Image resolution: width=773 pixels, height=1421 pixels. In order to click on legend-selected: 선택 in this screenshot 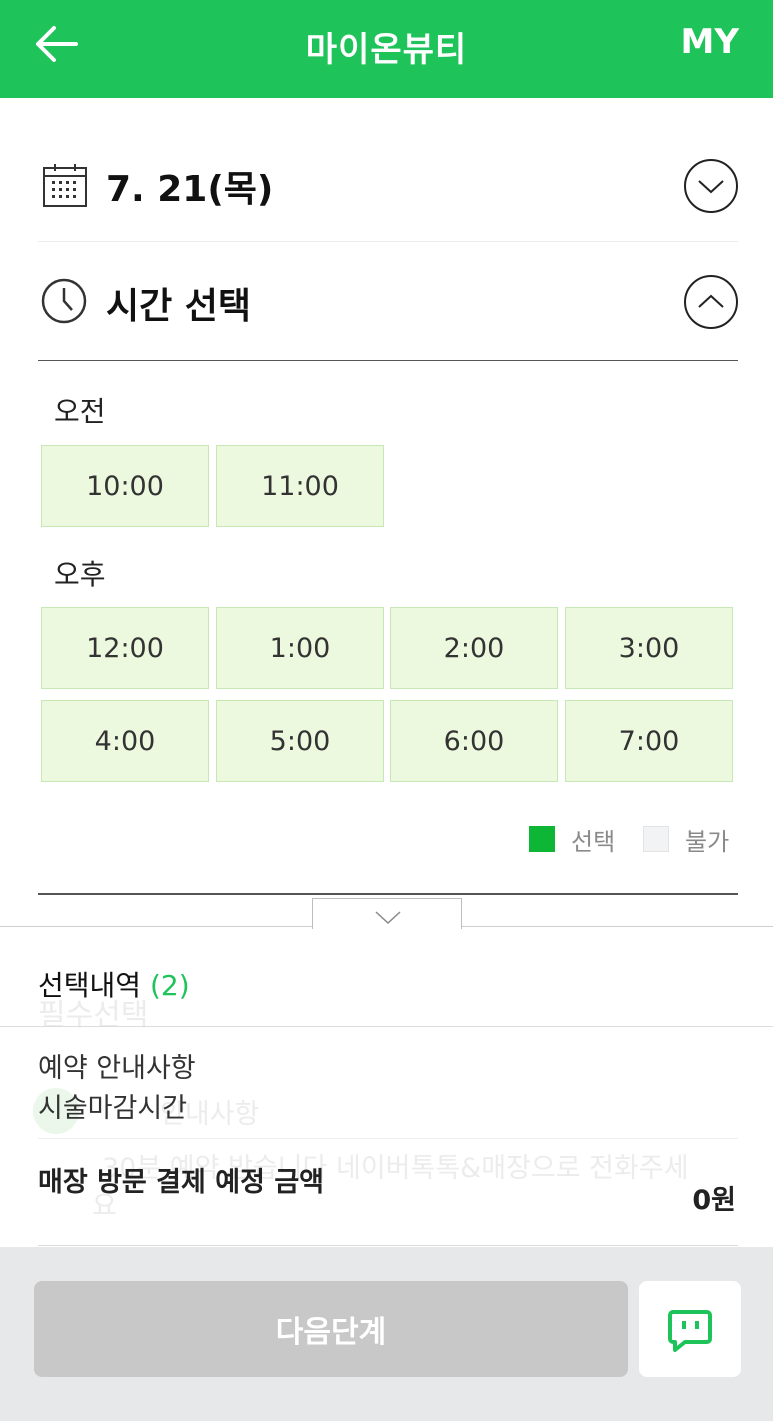, I will do `click(572, 840)`.